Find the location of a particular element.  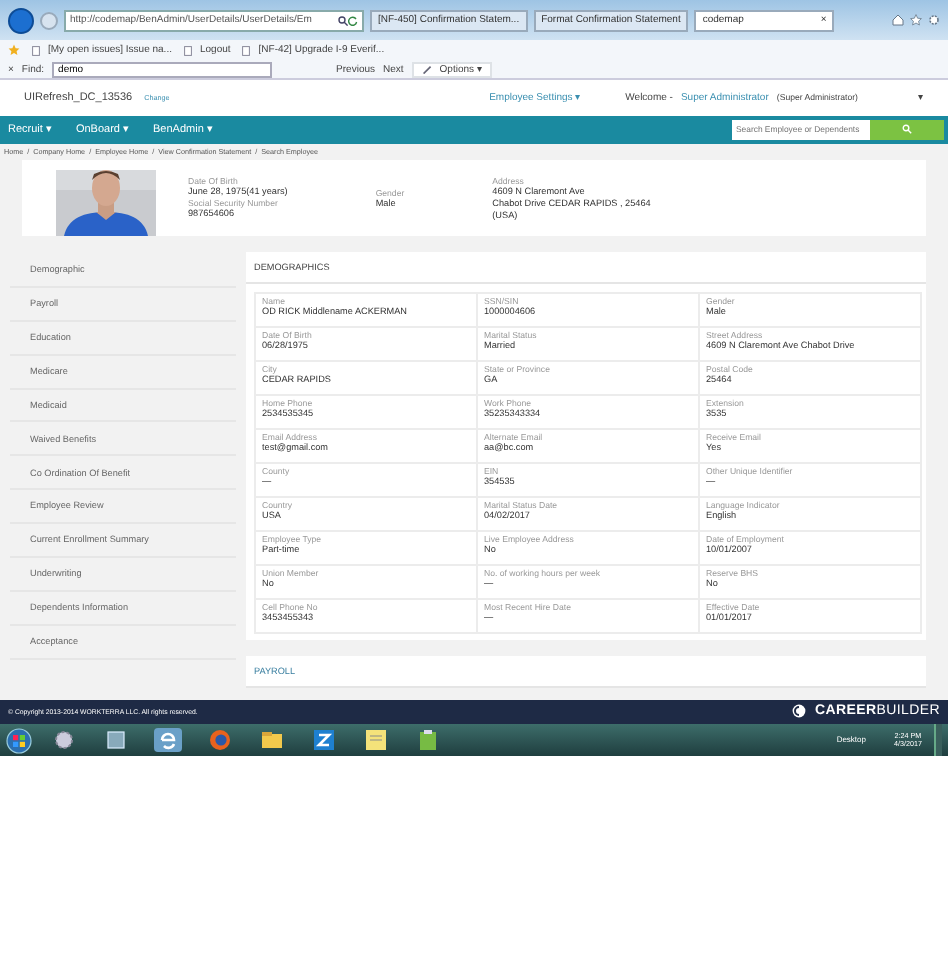

back-button is located at coordinates (21, 20).